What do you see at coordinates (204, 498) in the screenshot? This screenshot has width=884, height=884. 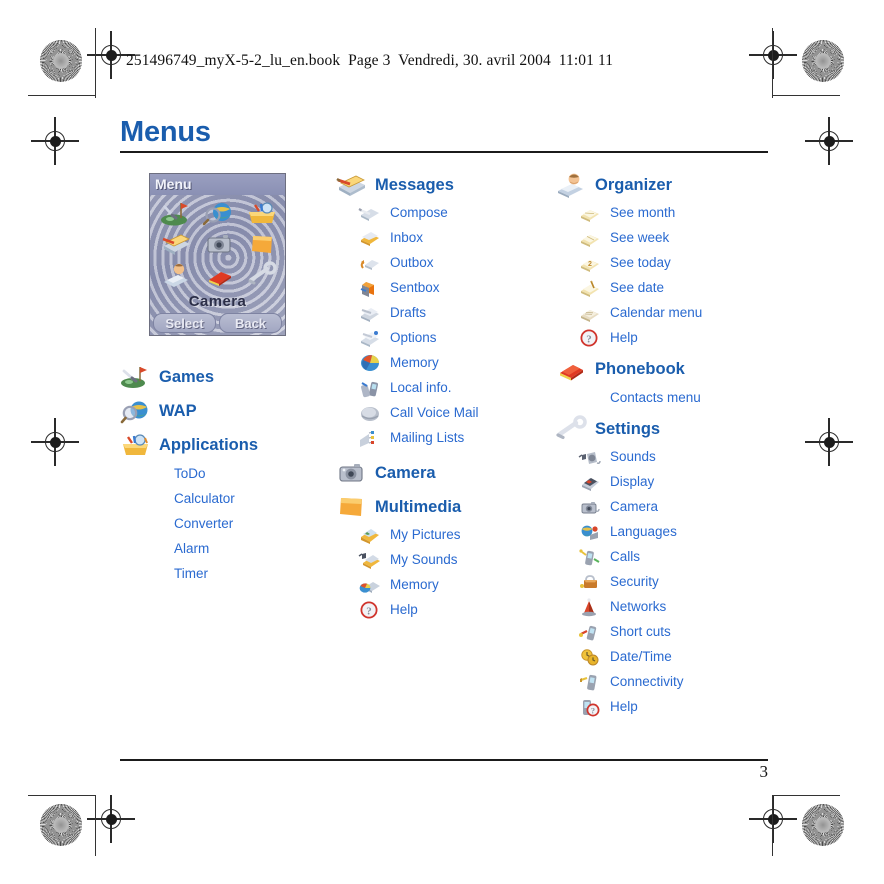 I see `menu-item-label: Calculator` at bounding box center [204, 498].